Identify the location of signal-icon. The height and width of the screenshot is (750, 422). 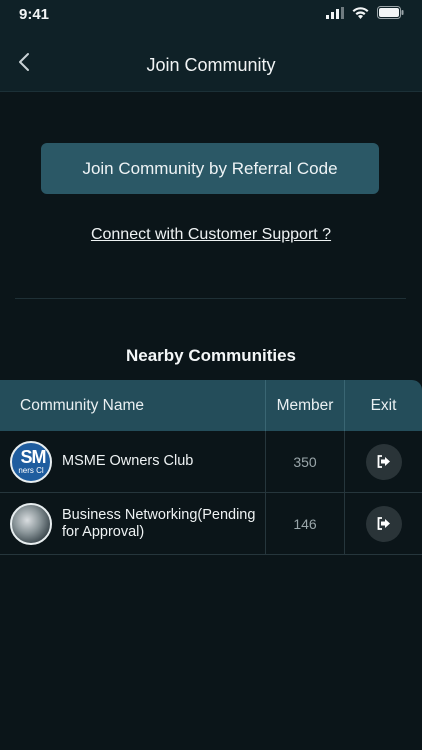
(335, 12).